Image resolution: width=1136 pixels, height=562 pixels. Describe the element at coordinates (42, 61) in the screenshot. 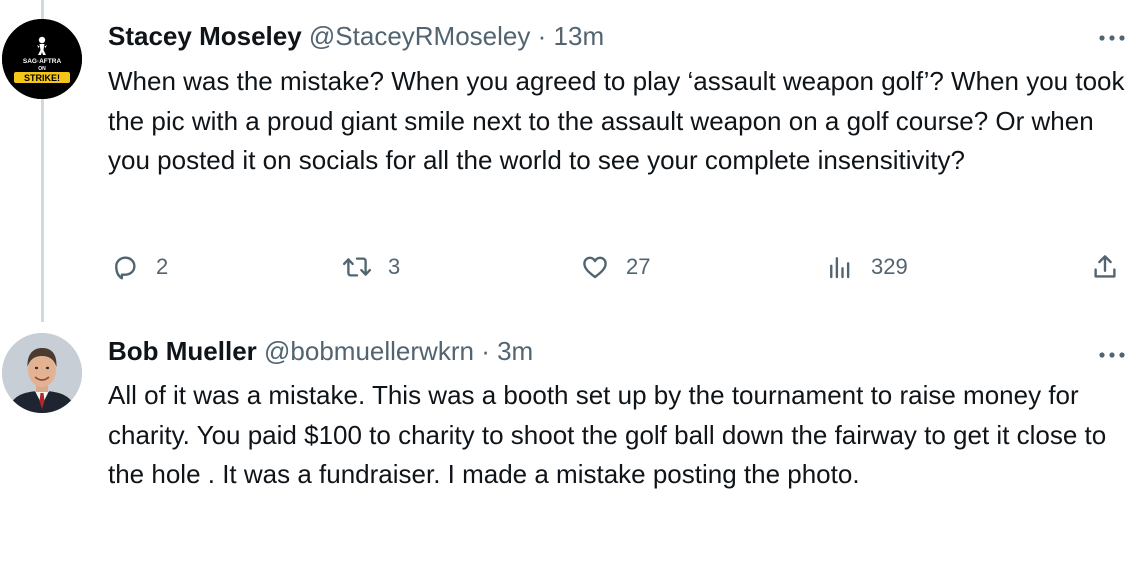

I see `logo-line-1: SAG·AFTRA` at that location.